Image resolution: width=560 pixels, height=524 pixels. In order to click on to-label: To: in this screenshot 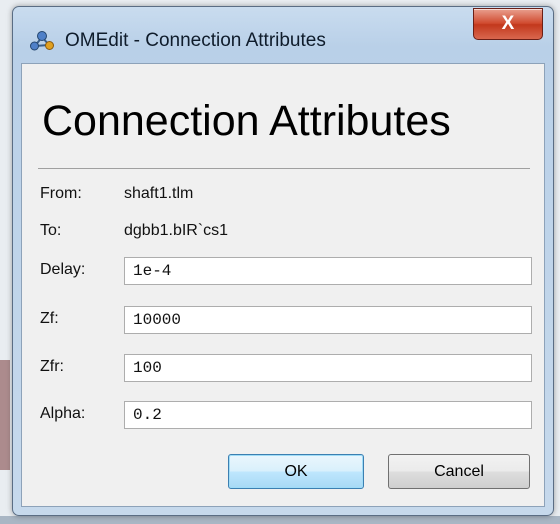, I will do `click(51, 230)`.